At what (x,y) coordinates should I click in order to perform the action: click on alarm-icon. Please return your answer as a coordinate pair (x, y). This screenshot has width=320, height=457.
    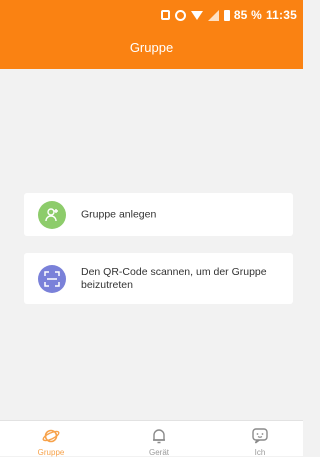
    Looking at the image, I should click on (180, 15).